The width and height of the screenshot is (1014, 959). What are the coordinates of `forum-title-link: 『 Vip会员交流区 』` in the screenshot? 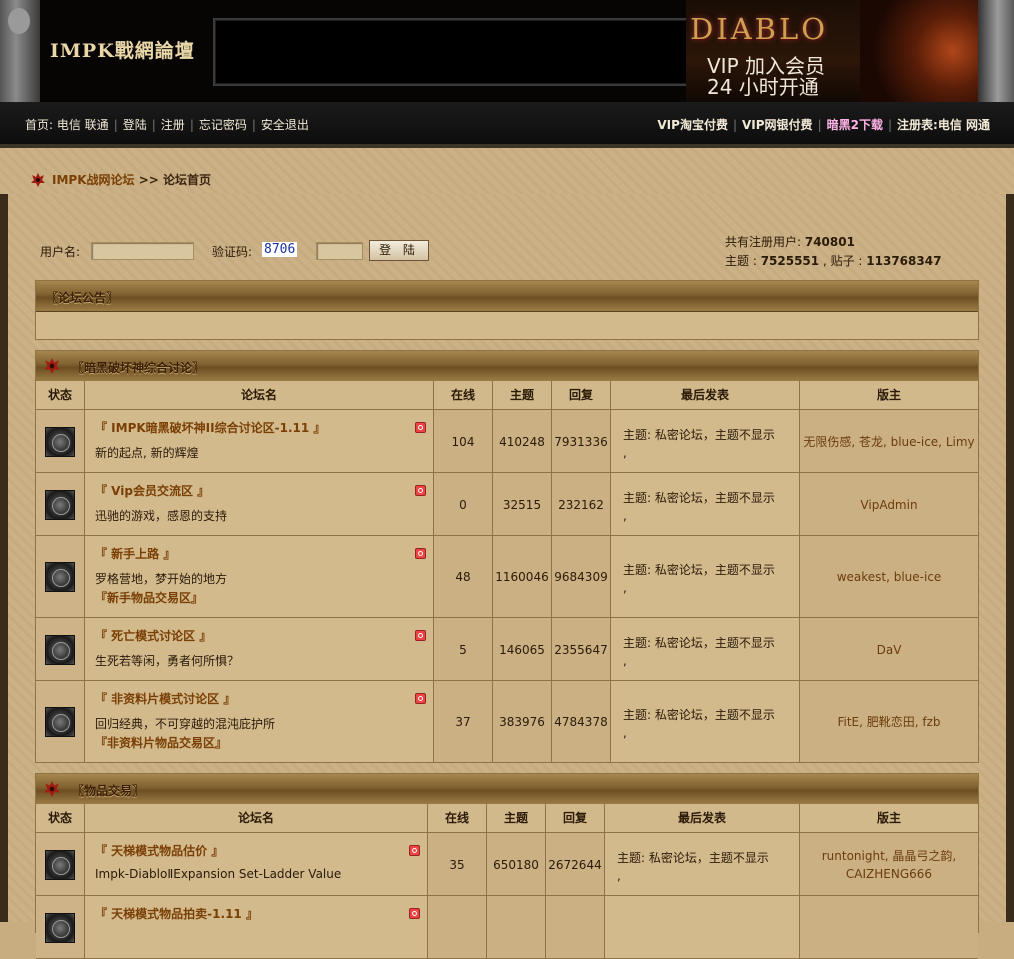 It's located at (152, 490).